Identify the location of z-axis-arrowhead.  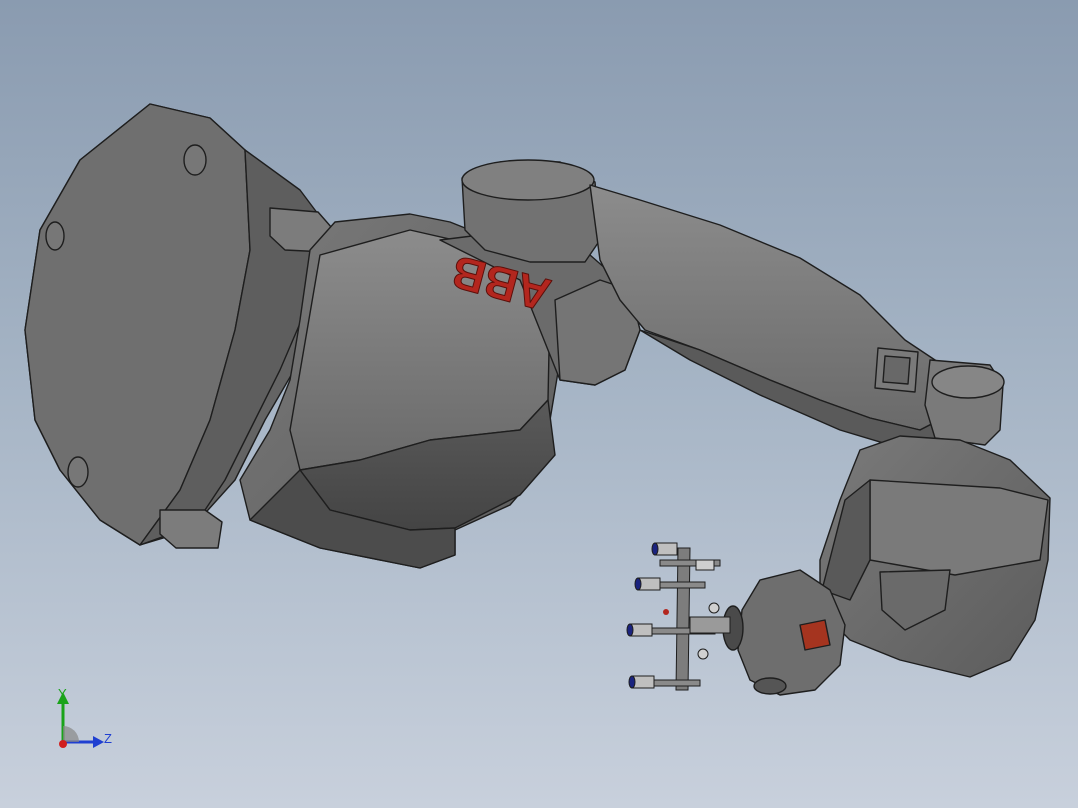
(98, 742).